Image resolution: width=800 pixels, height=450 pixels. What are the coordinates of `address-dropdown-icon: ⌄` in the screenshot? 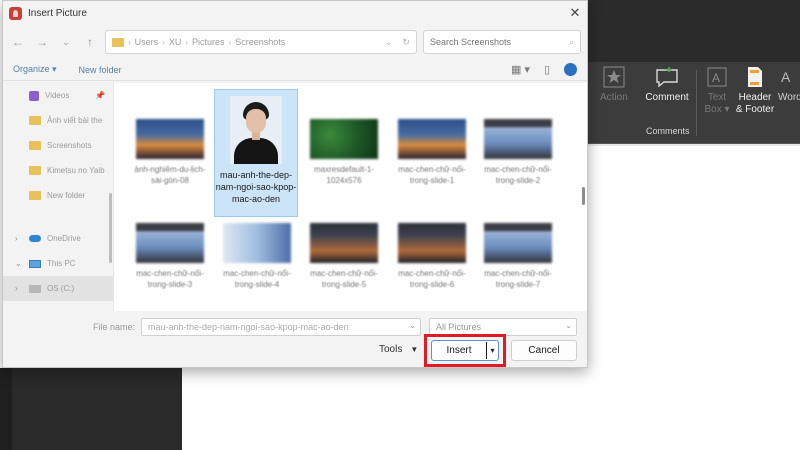 It's located at (389, 42).